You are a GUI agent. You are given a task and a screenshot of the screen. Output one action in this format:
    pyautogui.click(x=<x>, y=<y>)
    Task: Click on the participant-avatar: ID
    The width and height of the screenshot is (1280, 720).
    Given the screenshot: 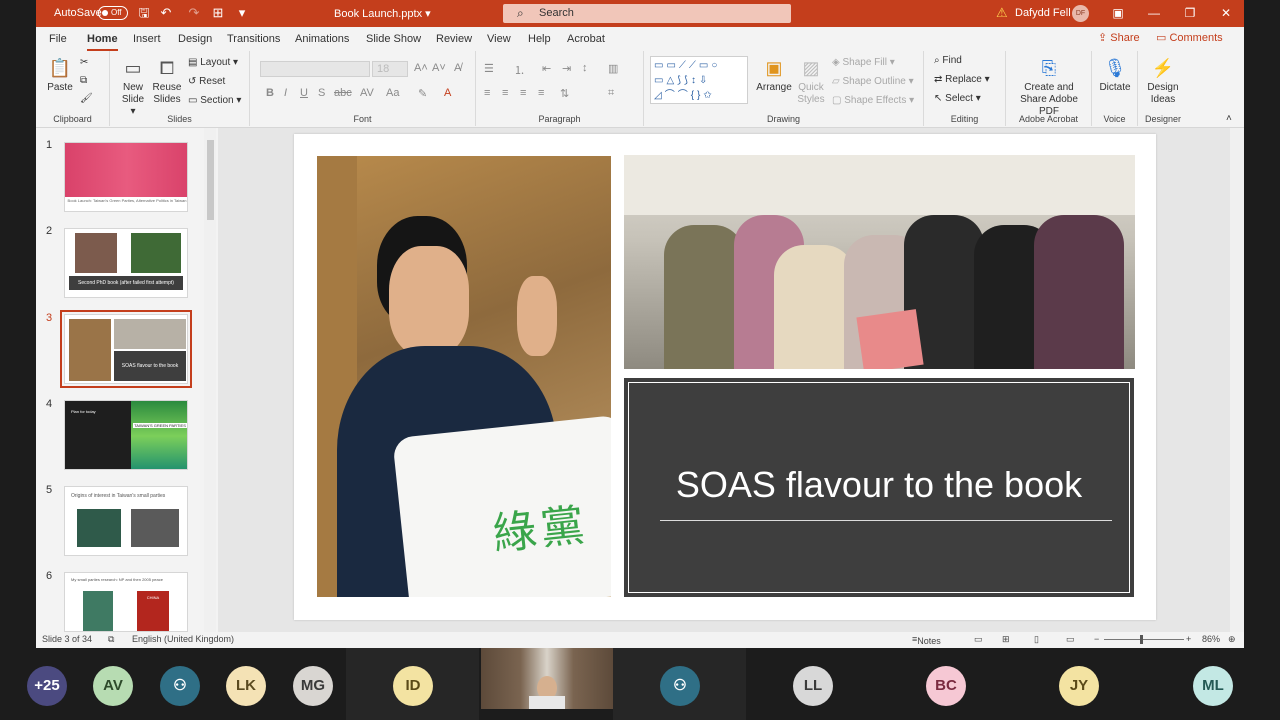 What is the action you would take?
    pyautogui.click(x=413, y=686)
    